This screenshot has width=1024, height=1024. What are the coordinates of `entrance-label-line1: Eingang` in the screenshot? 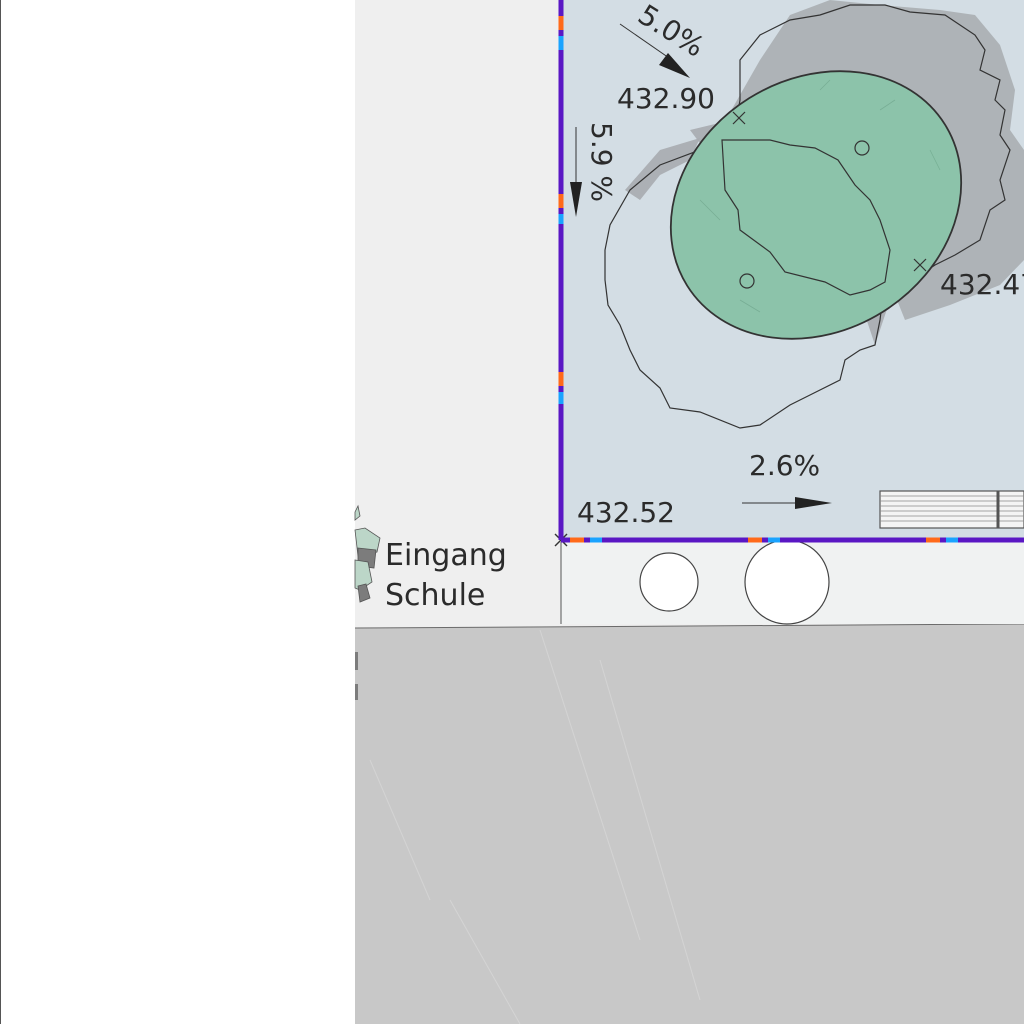 It's located at (446, 555).